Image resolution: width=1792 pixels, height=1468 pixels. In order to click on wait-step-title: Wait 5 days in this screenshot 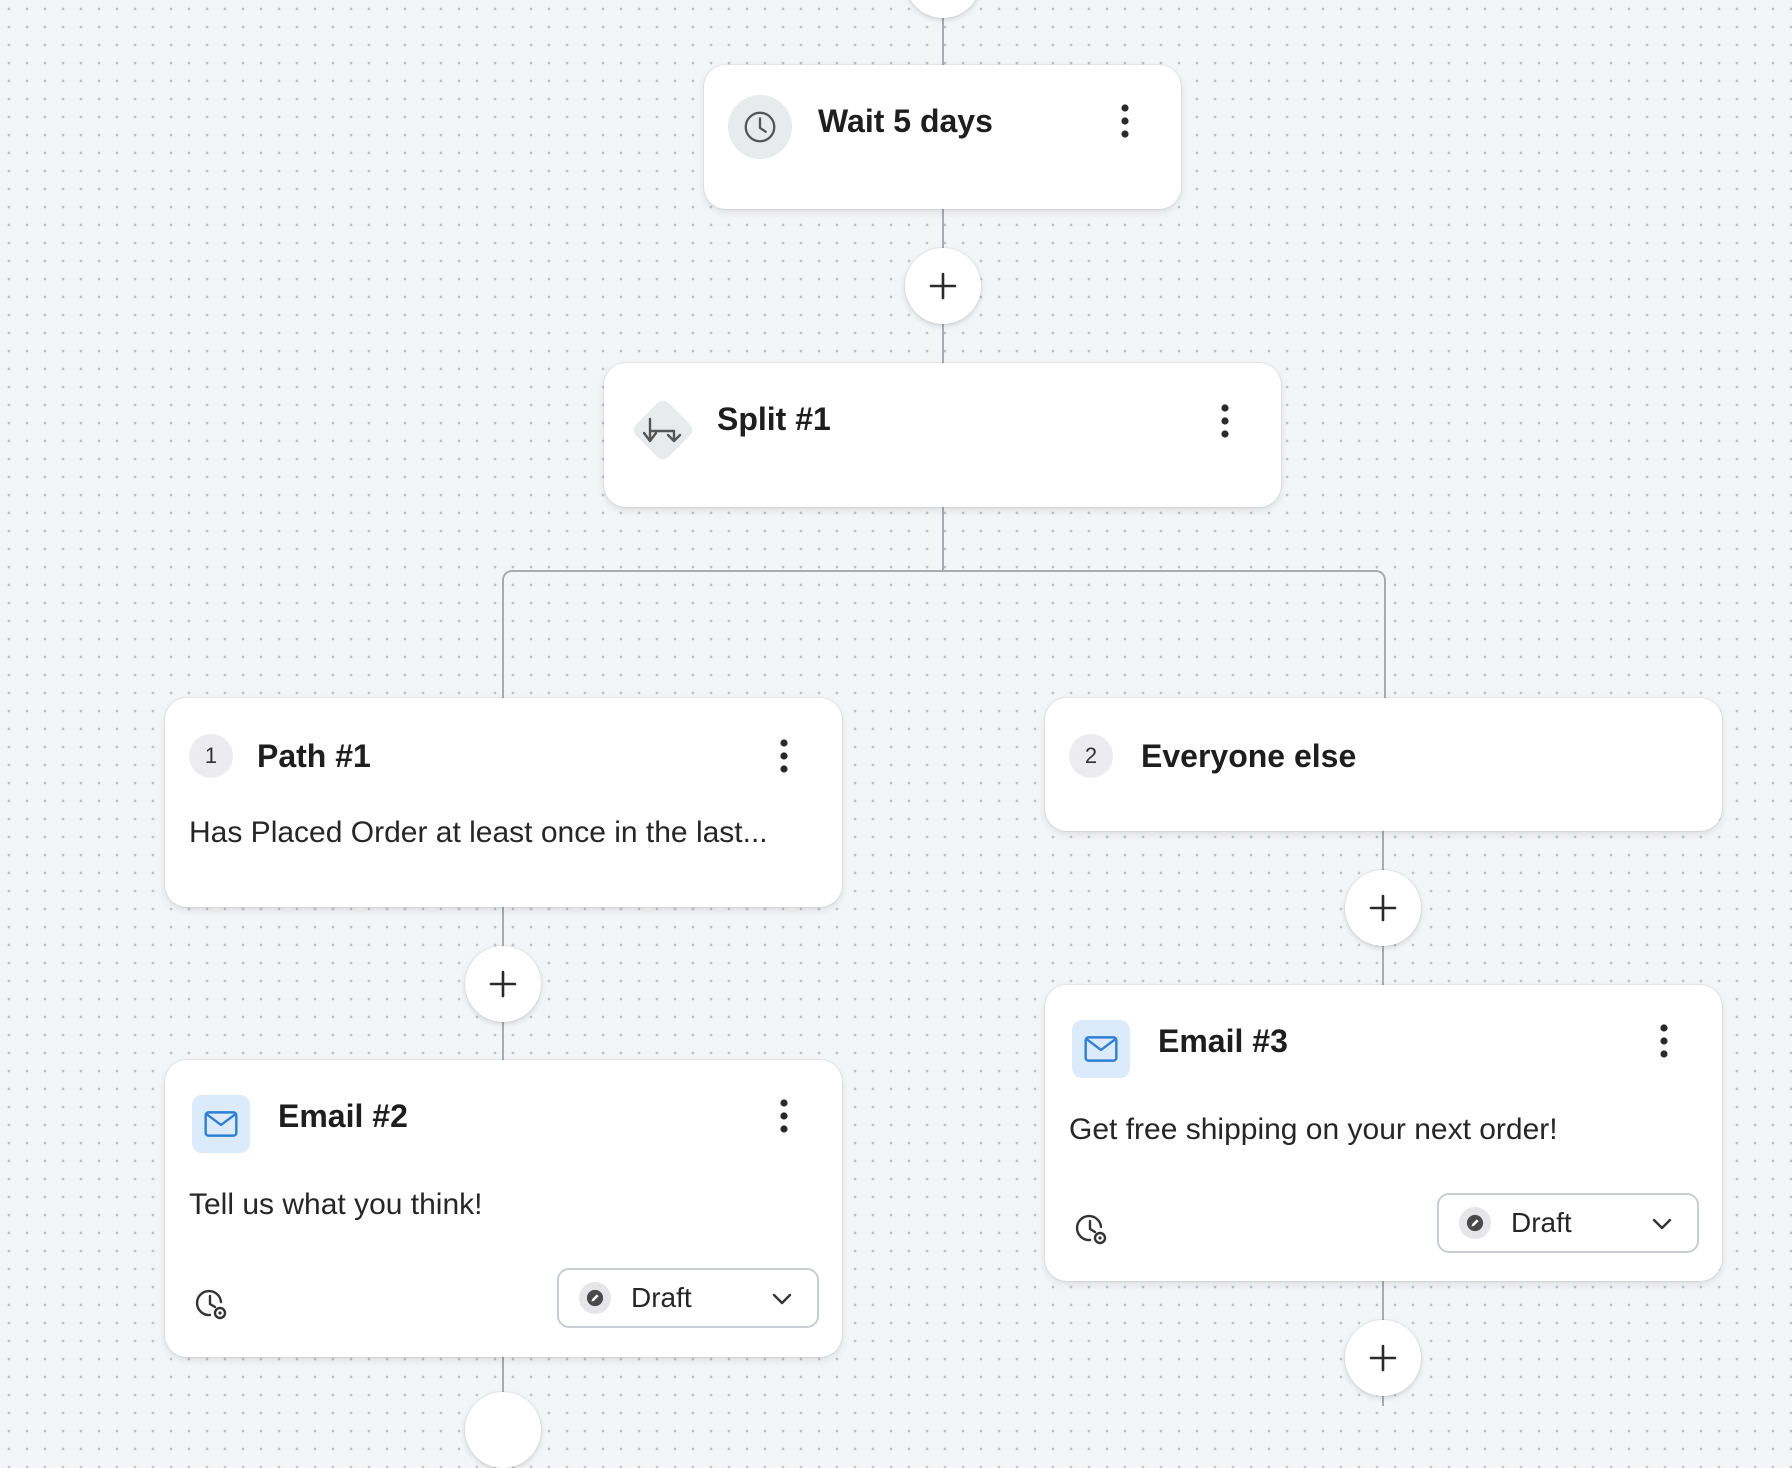, I will do `click(905, 121)`.